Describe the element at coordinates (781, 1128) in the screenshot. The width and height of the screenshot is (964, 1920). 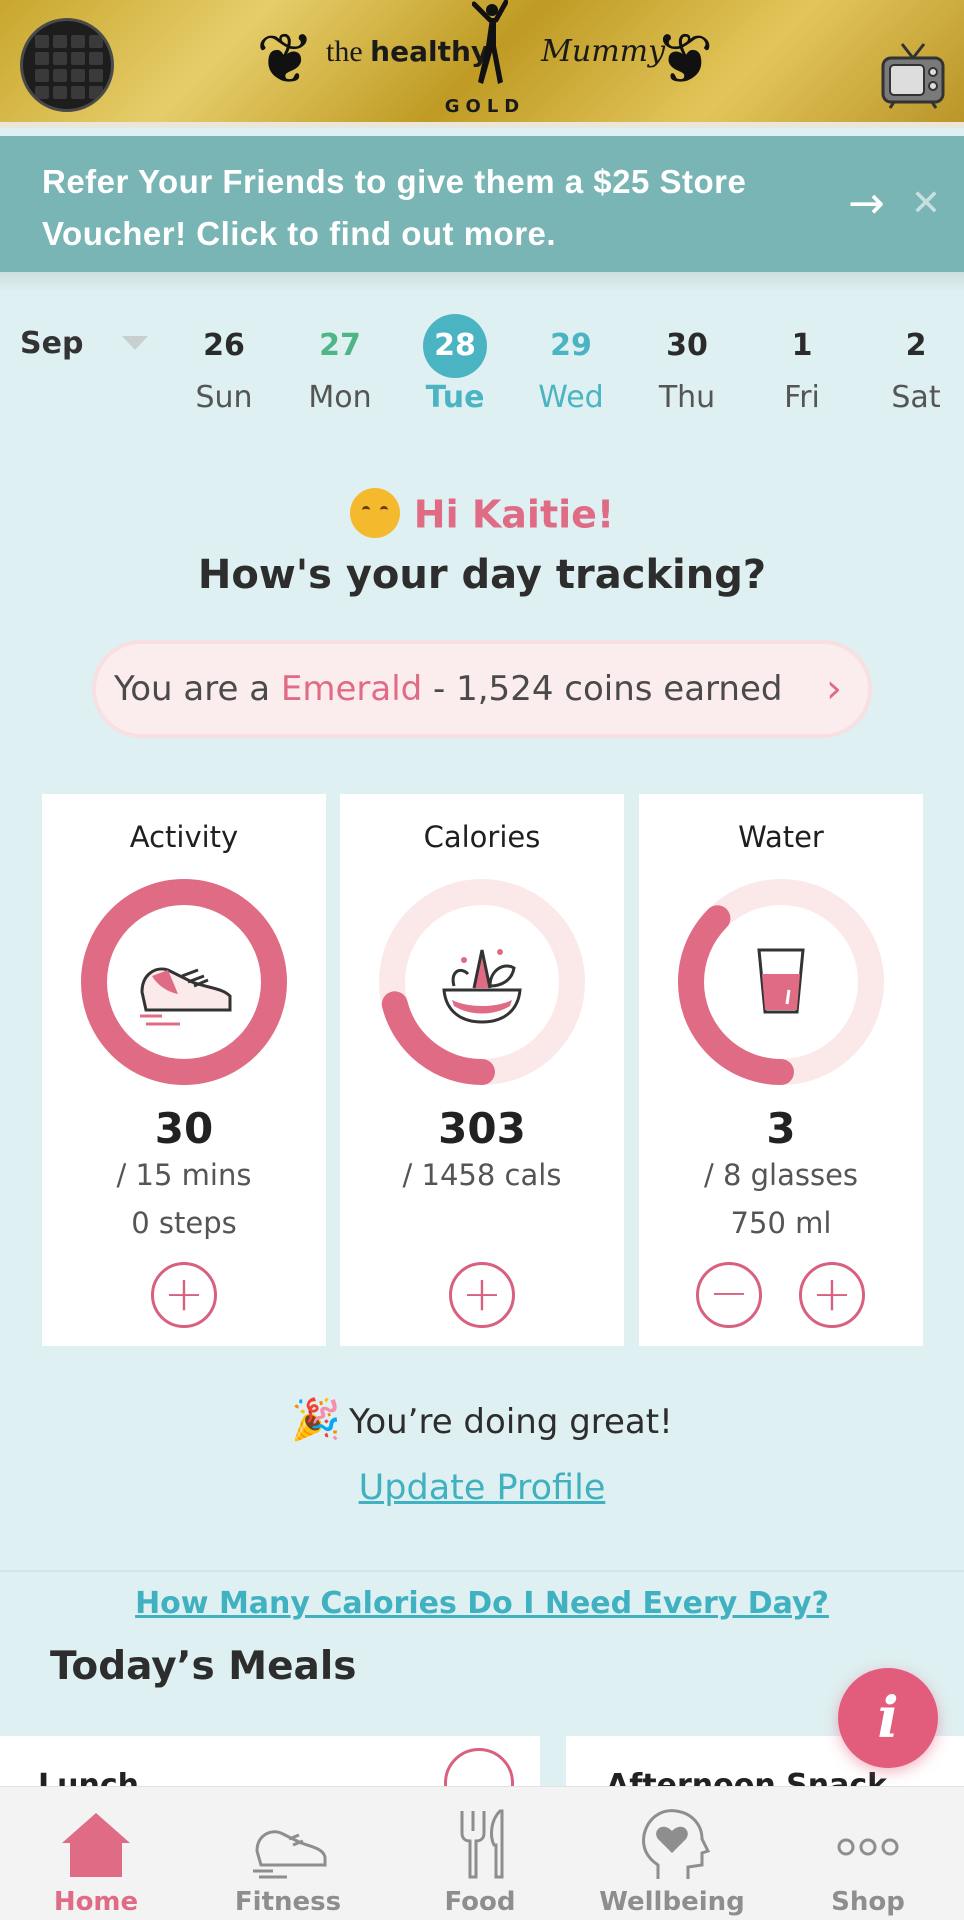
I see `water-value: 3` at that location.